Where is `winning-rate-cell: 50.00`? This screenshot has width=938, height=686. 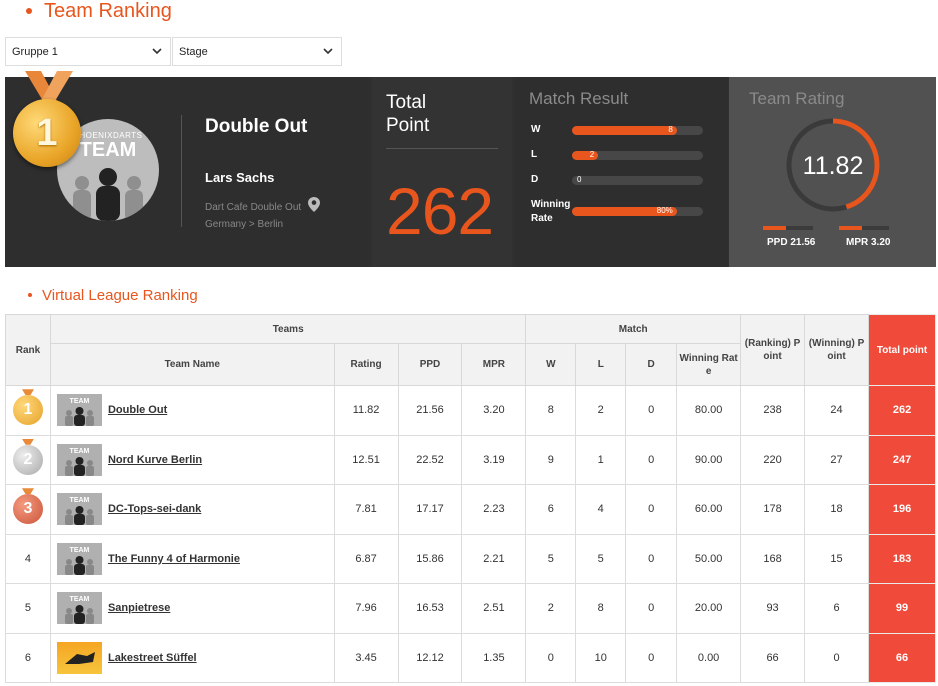
winning-rate-cell: 50.00 is located at coordinates (709, 558).